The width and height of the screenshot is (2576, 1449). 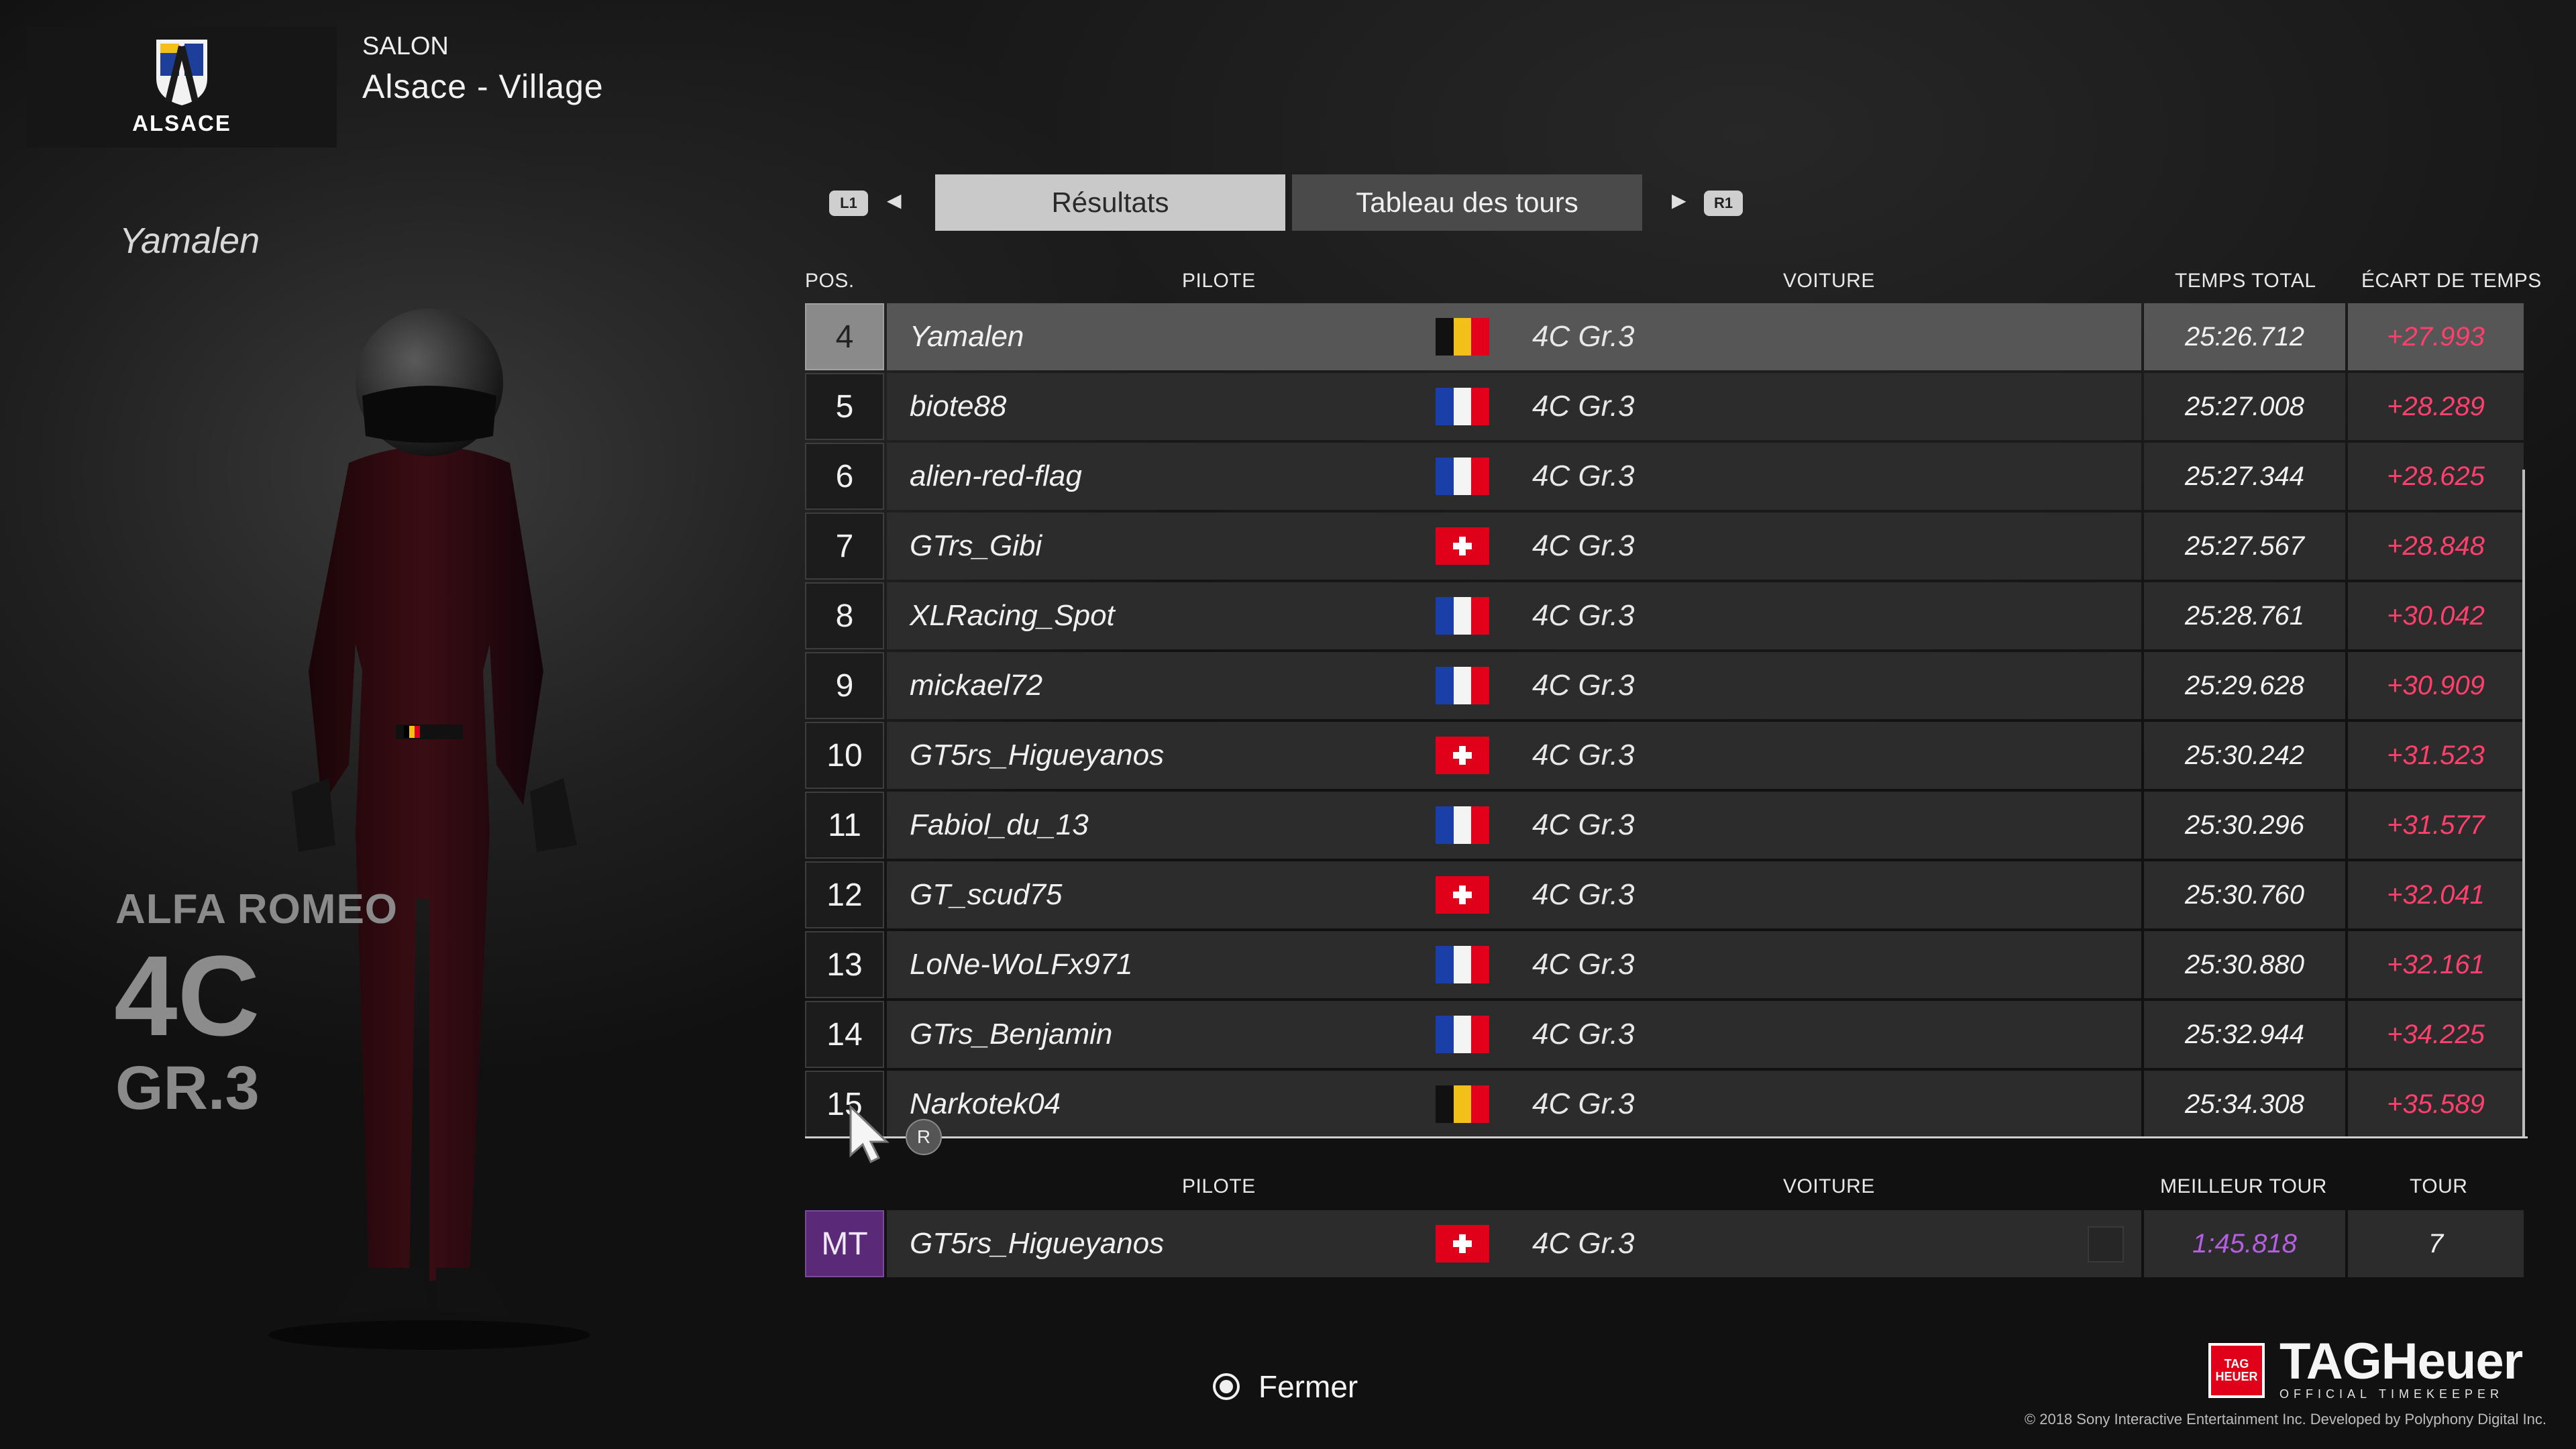 I want to click on time-gap: +27.993, so click(x=2436, y=336).